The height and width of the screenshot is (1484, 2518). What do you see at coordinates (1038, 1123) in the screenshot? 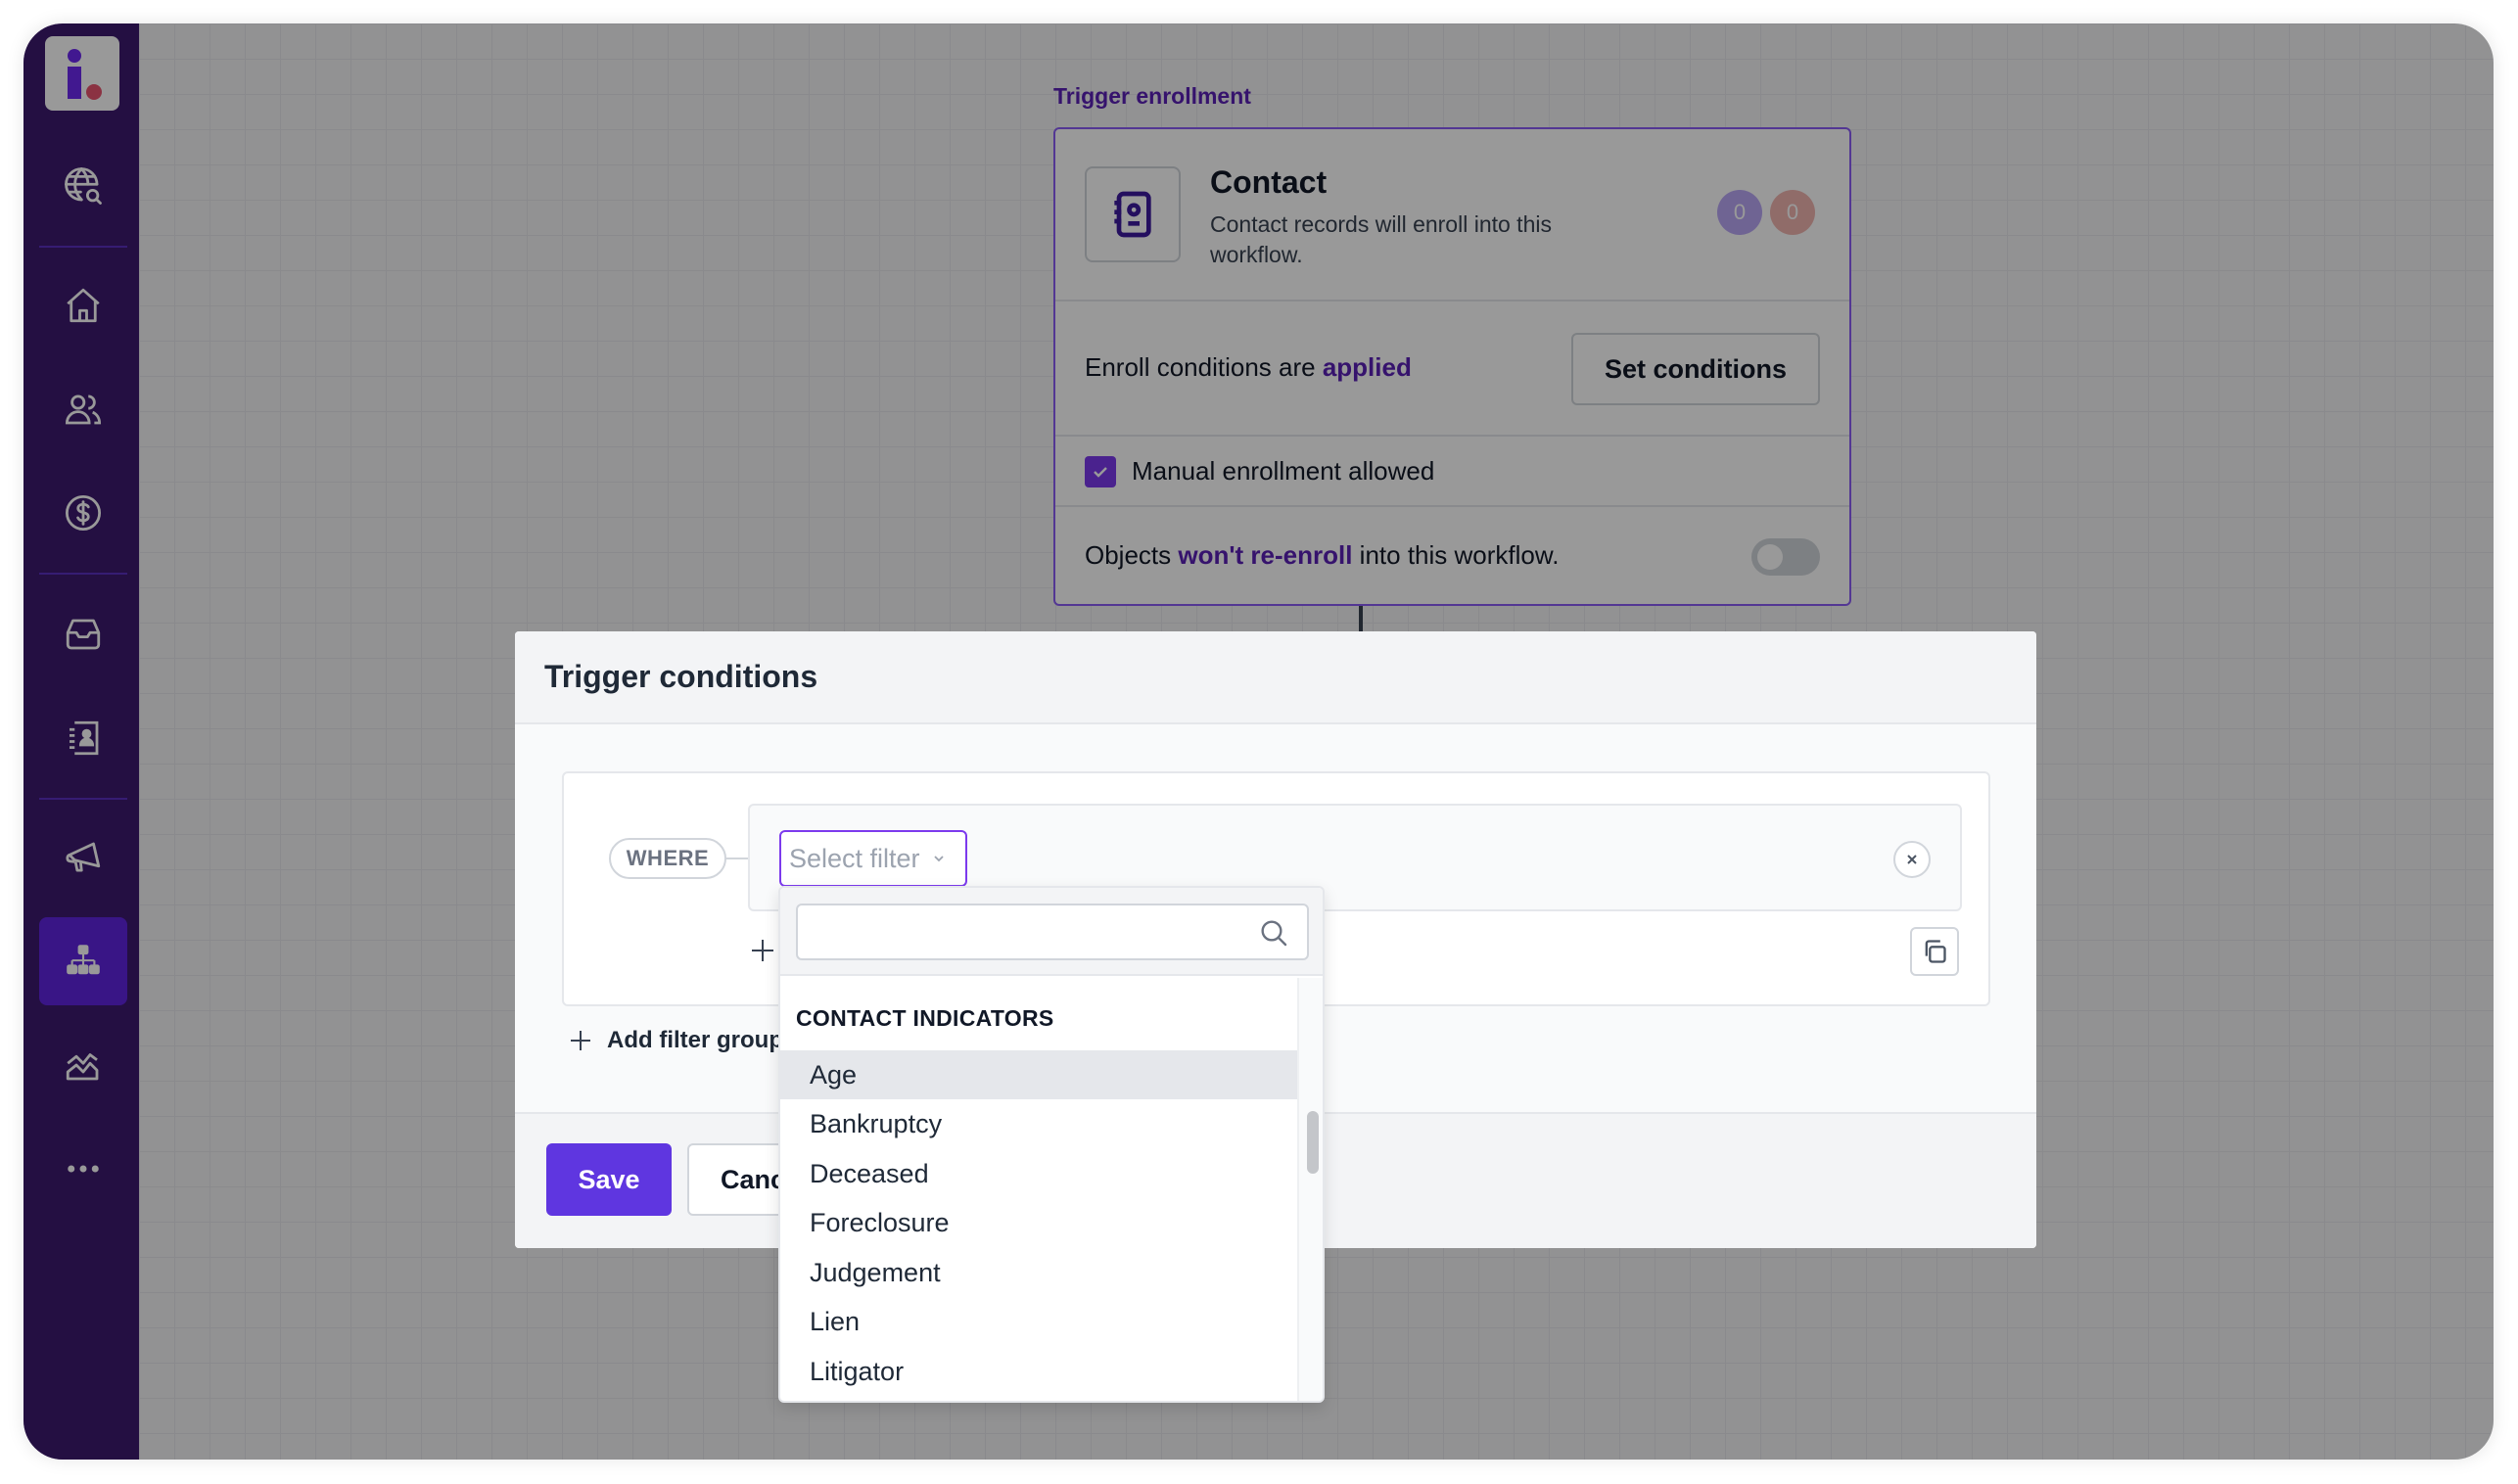
I see `filter-option: Bankruptcy` at bounding box center [1038, 1123].